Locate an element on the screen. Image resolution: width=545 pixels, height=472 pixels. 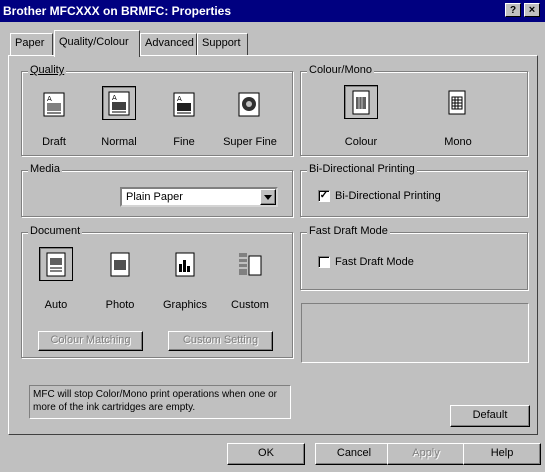
graphics-document-option is located at coordinates (185, 264).